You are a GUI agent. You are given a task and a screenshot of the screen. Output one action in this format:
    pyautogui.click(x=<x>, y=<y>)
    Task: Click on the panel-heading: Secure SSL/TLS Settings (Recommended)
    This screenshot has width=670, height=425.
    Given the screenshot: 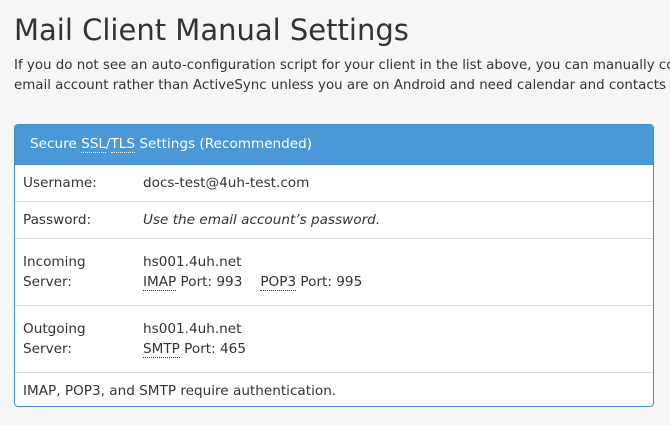 What is the action you would take?
    pyautogui.click(x=334, y=145)
    